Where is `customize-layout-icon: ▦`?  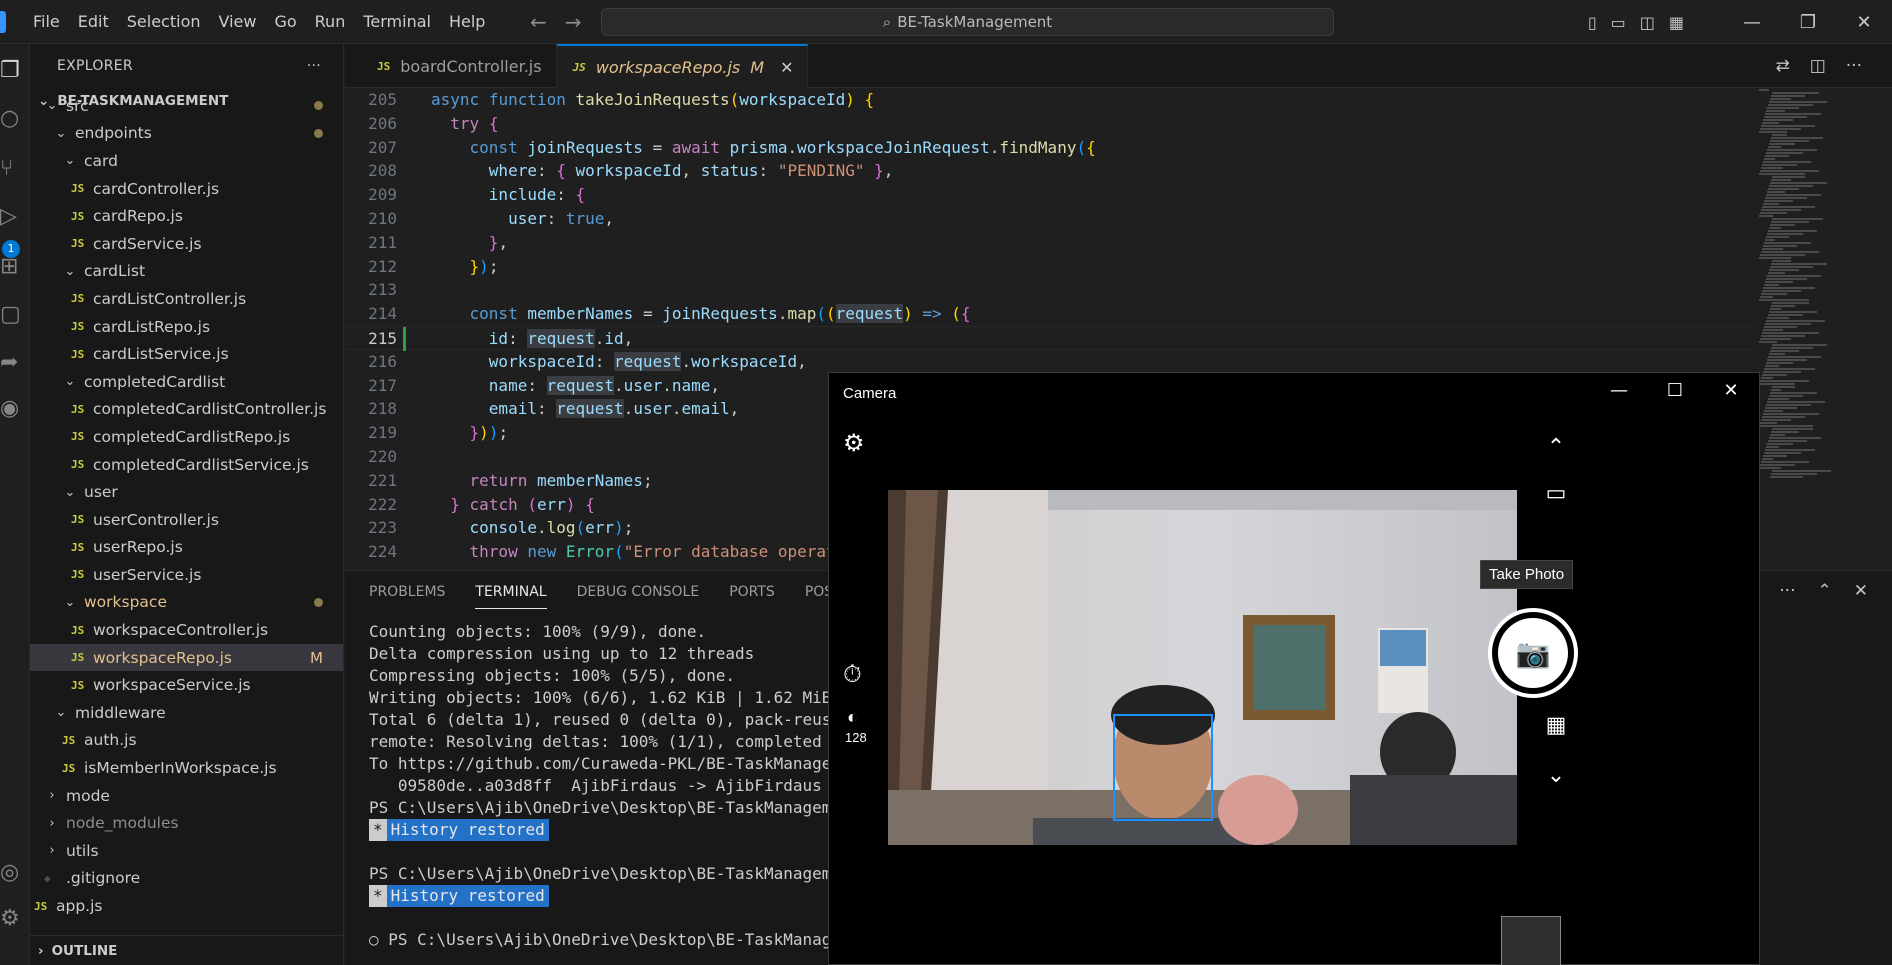
customize-layout-icon: ▦ is located at coordinates (1676, 22).